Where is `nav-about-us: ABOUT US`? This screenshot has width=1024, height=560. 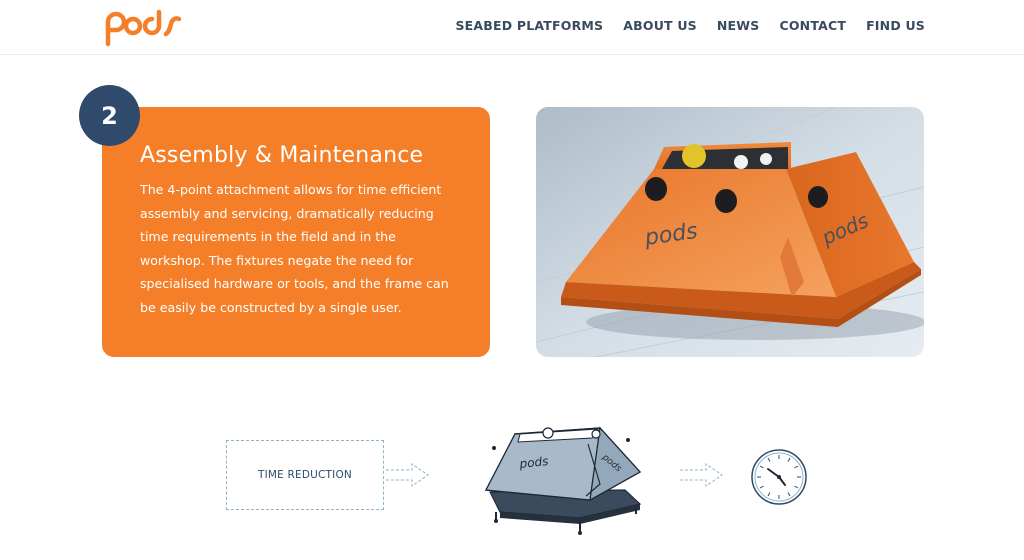 nav-about-us: ABOUT US is located at coordinates (660, 25).